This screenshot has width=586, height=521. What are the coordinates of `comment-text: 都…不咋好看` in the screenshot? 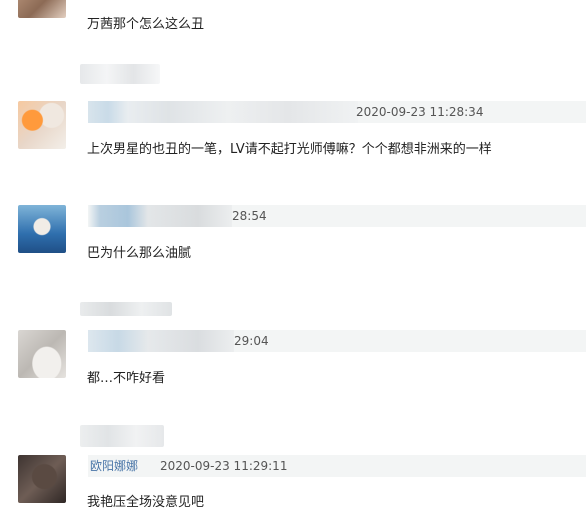 It's located at (126, 378).